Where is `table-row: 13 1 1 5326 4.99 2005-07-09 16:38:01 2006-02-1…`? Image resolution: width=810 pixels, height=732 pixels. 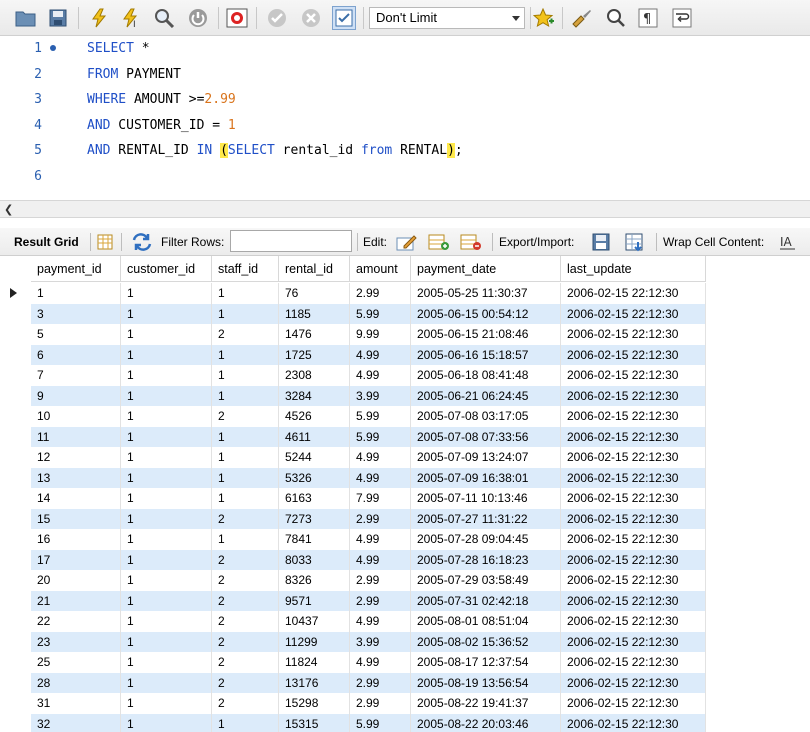
table-row: 13 1 1 5326 4.99 2005-07-09 16:38:01 2006-02-1… is located at coordinates (368, 477).